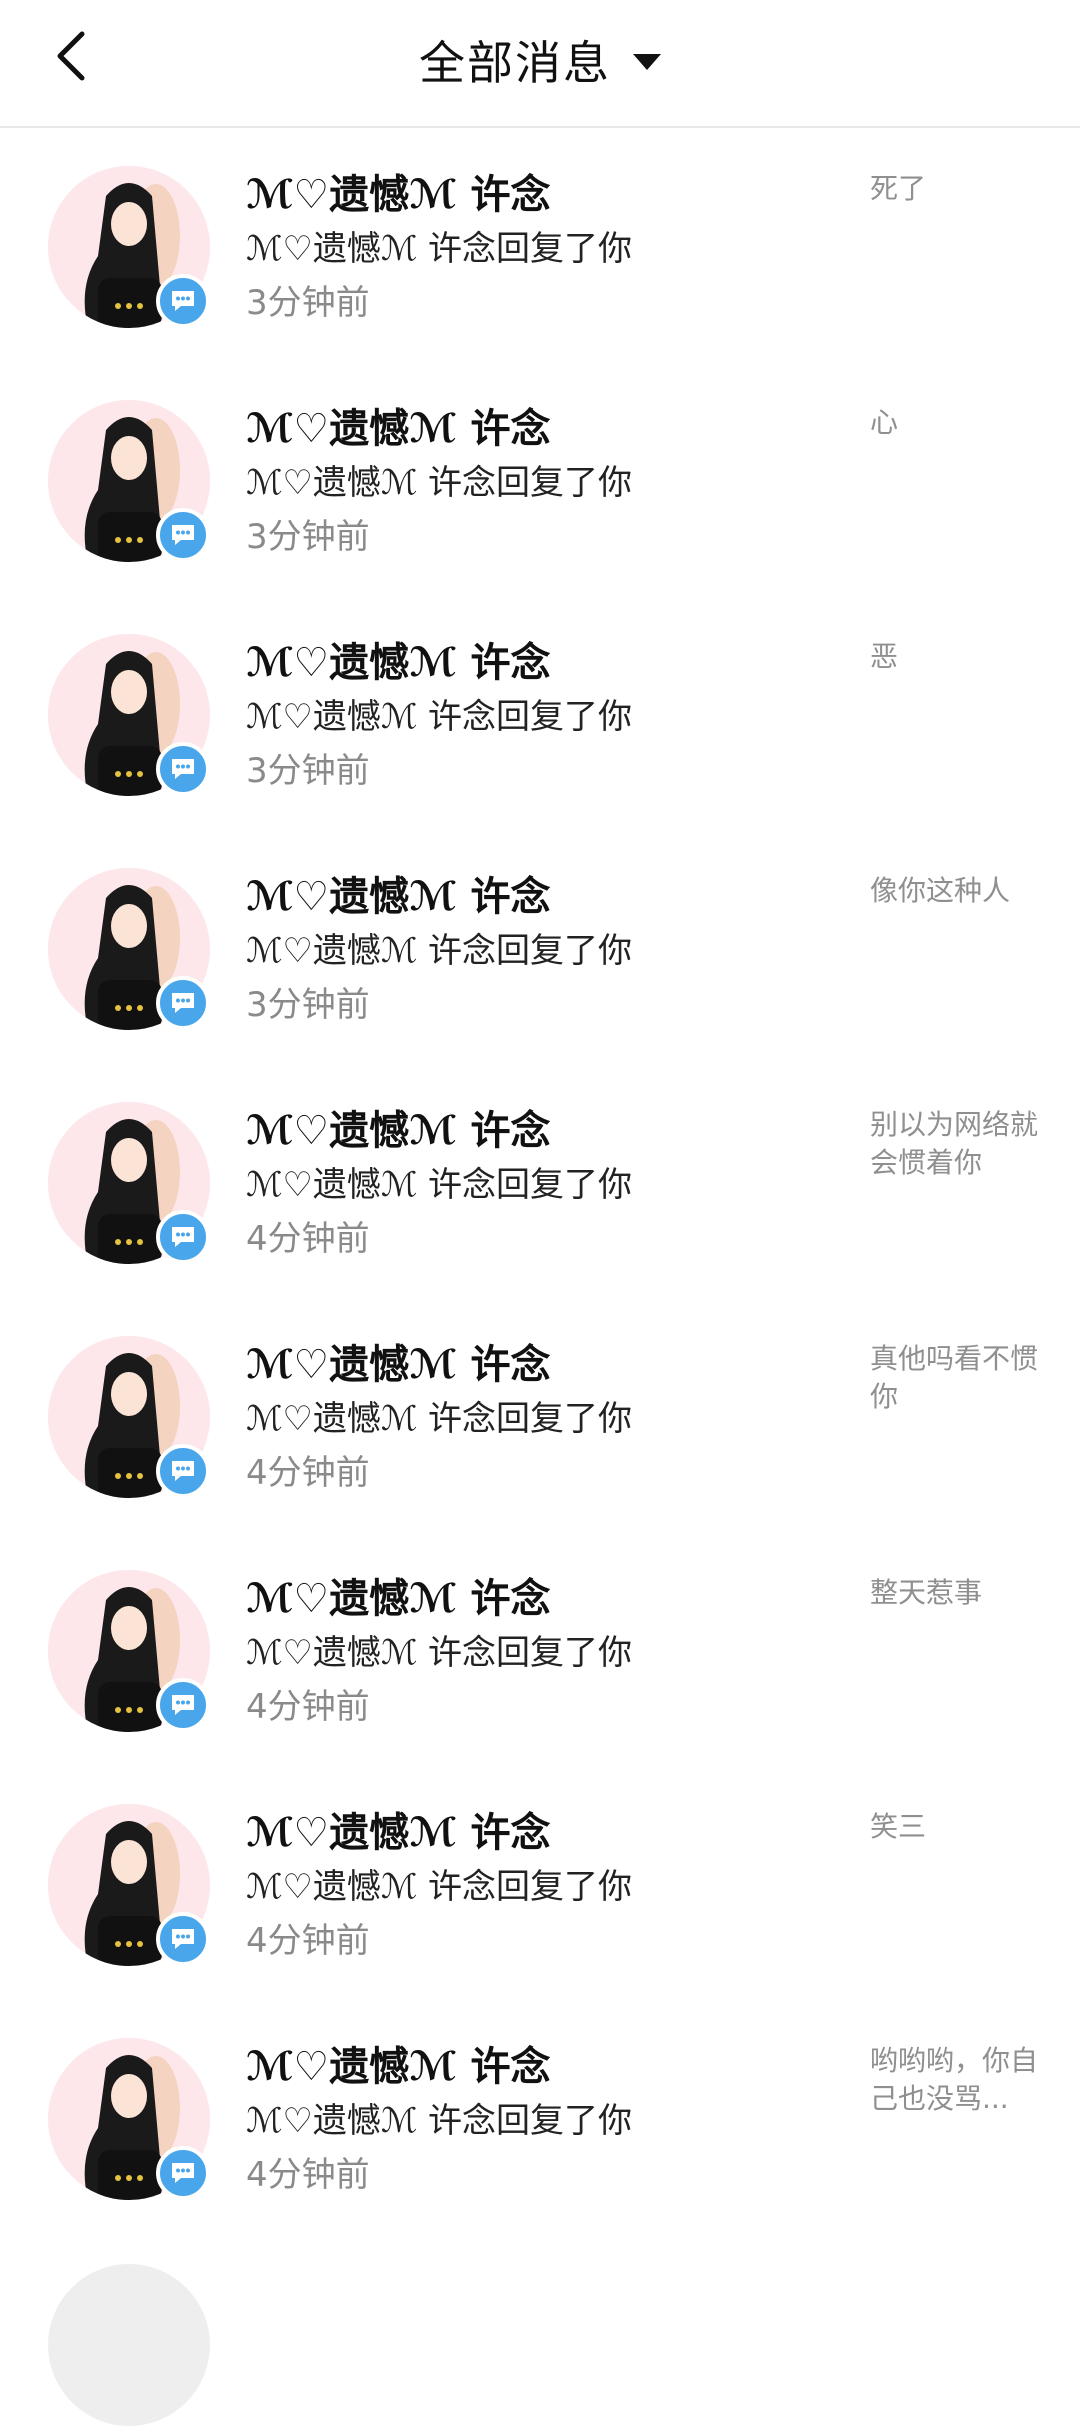  I want to click on reply-preview: 整天惹事, so click(926, 1592).